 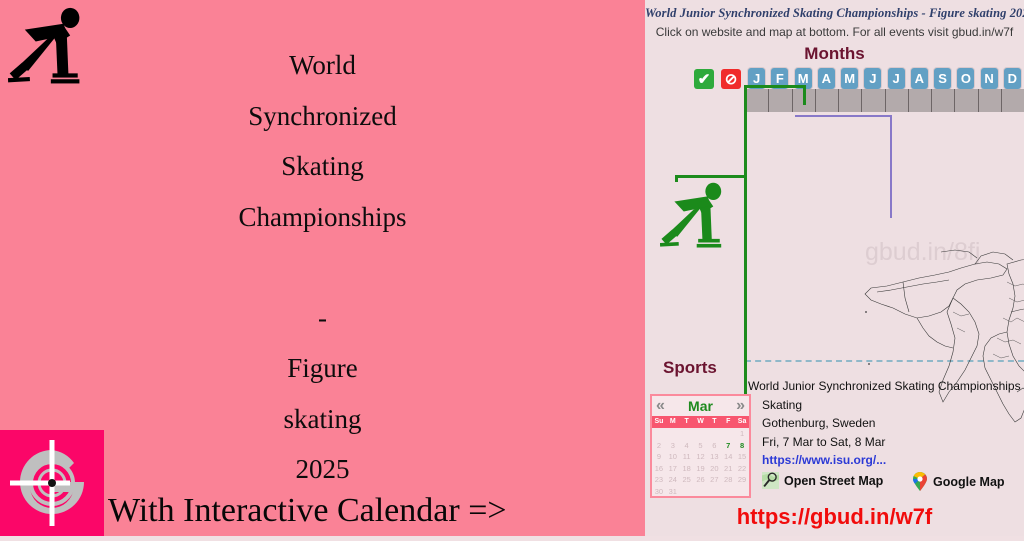 I want to click on google-map-pin-icon, so click(x=920, y=481).